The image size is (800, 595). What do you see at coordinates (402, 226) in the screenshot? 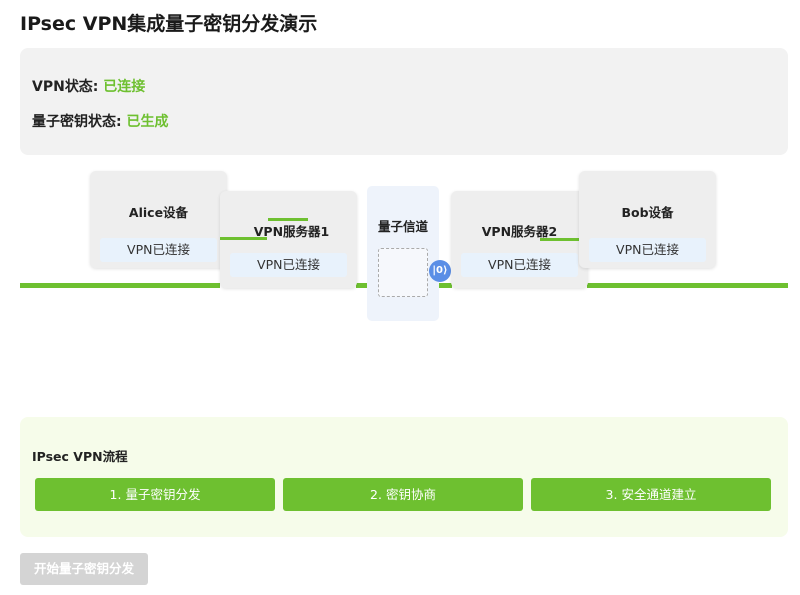
I see `quantum-channel-name: 量子信道` at bounding box center [402, 226].